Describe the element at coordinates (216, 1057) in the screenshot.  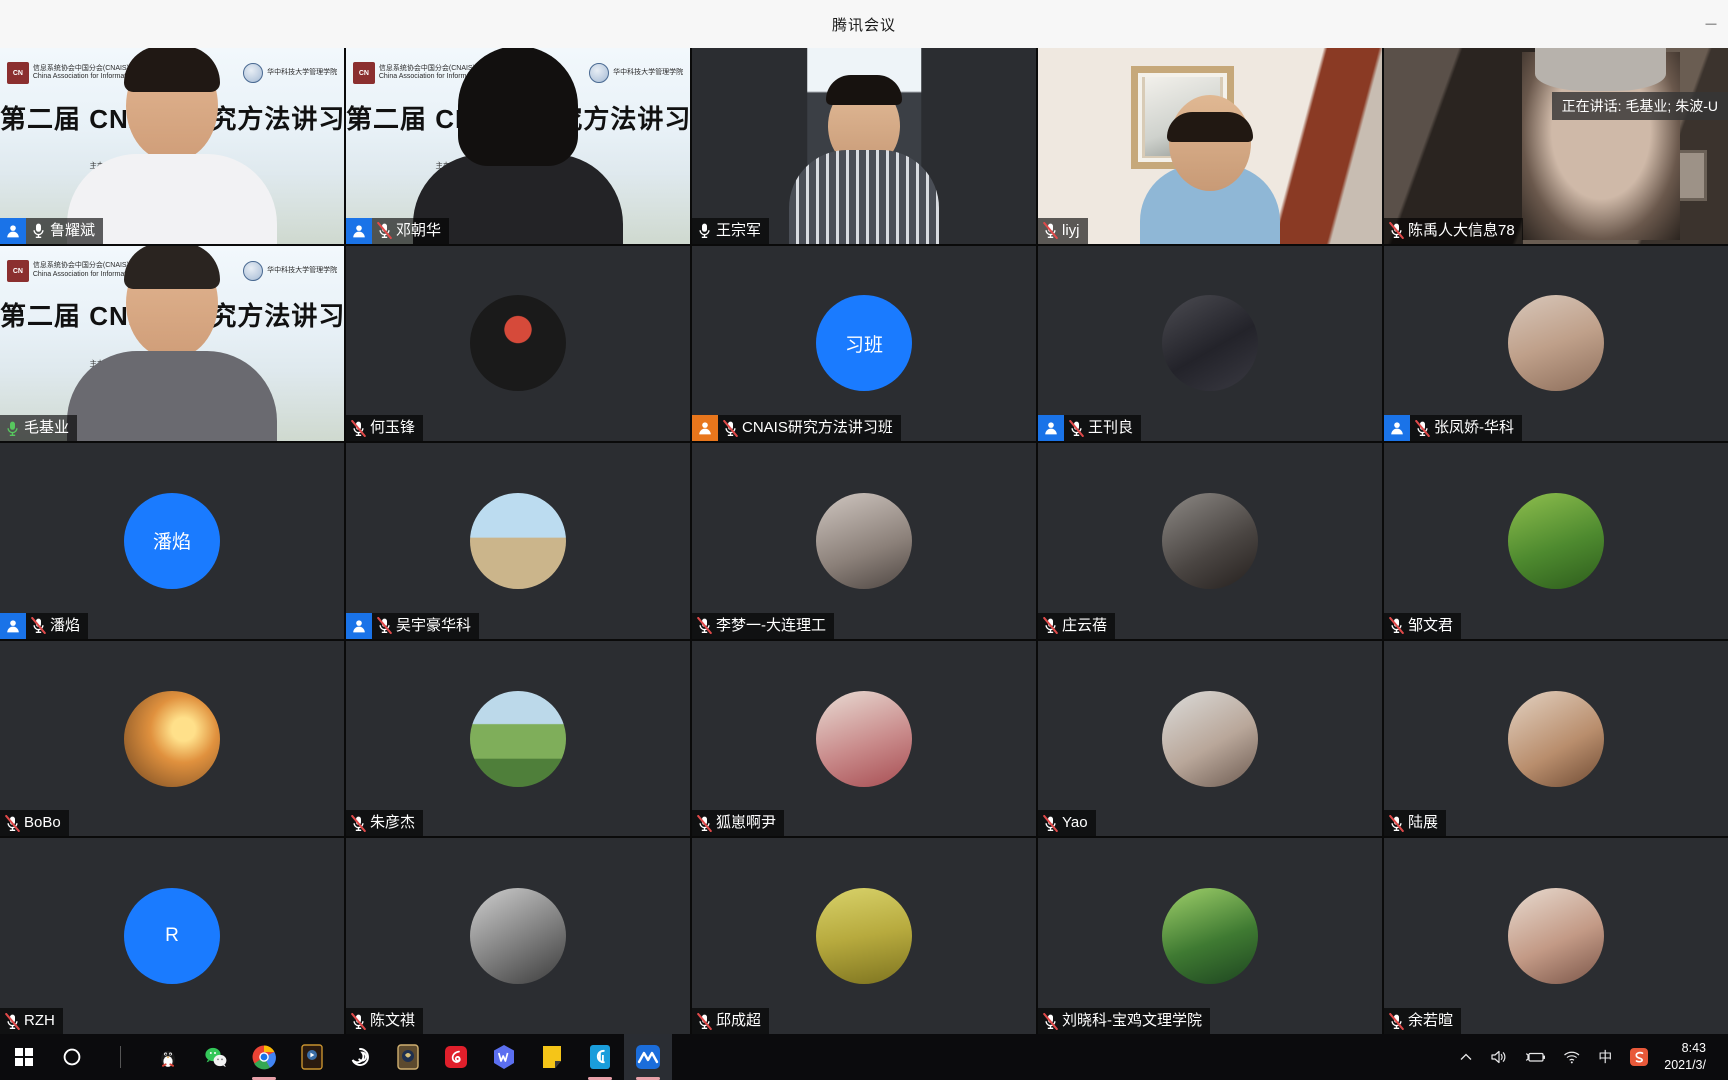
I see `taskbar-app-wechat` at that location.